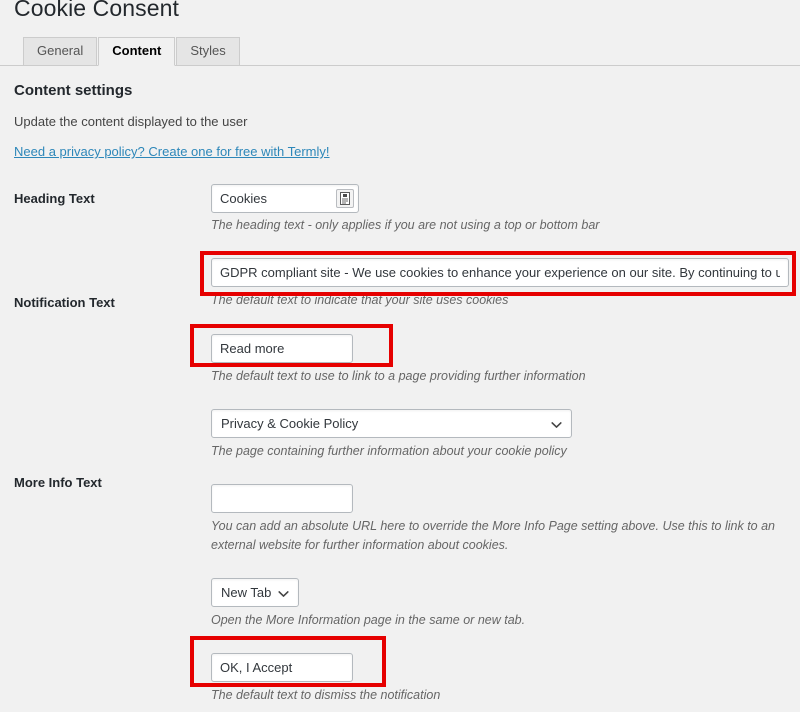  I want to click on more-info-url-input, so click(282, 498).